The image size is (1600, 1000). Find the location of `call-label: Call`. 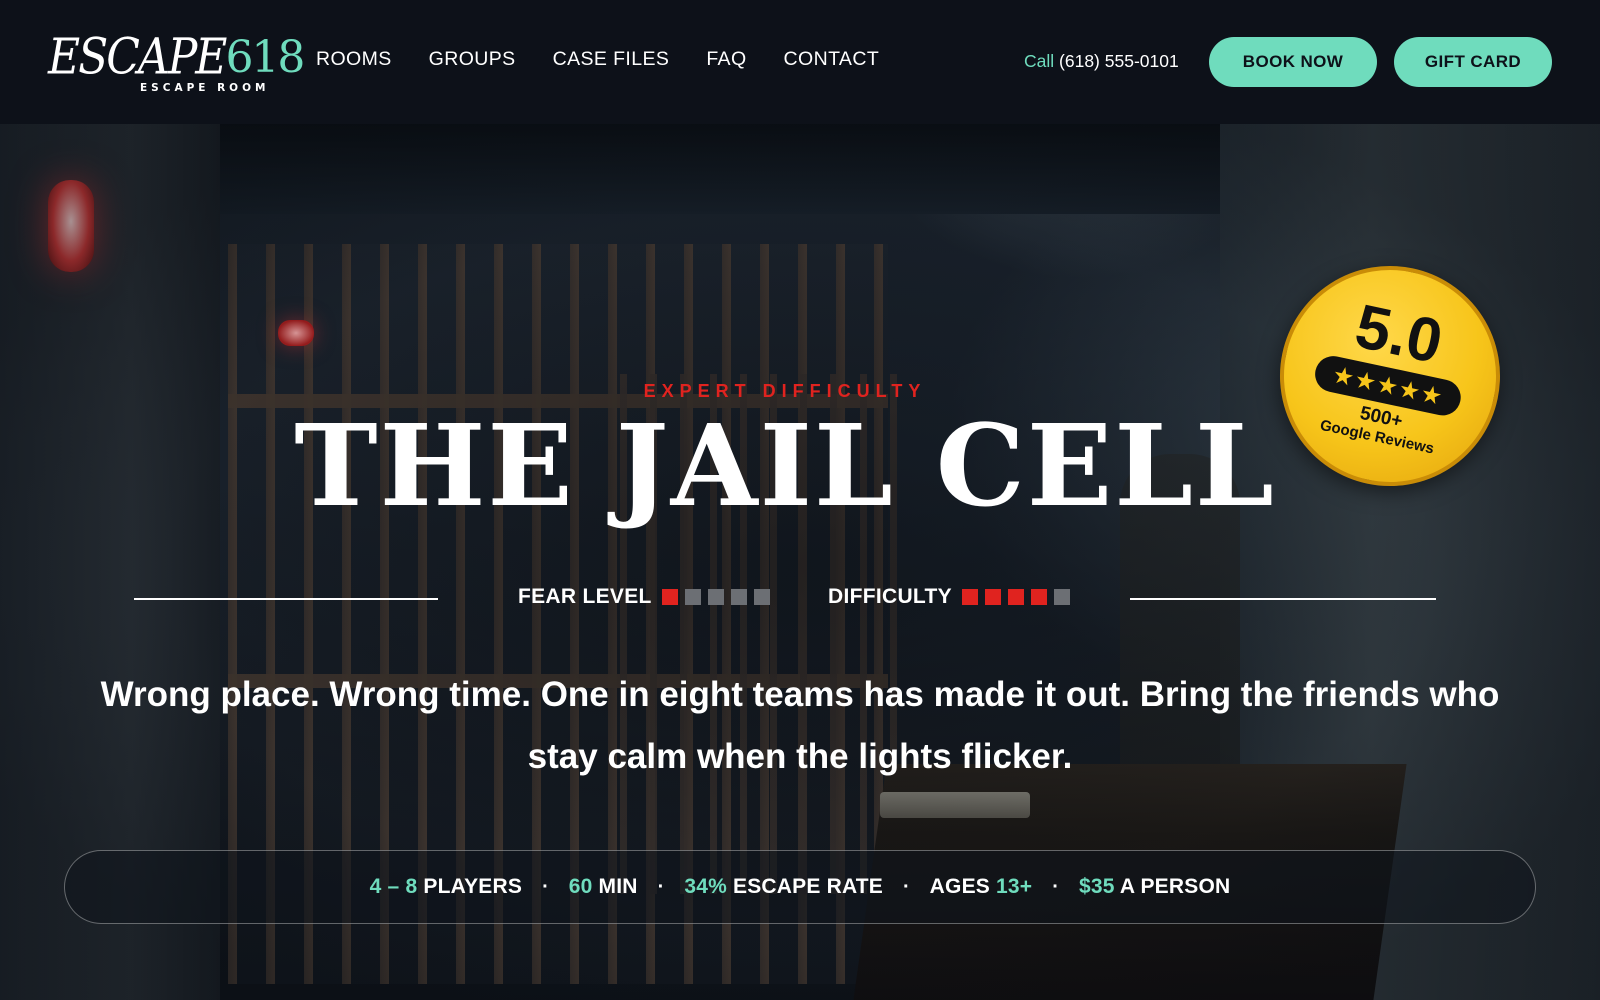

call-label: Call is located at coordinates (1039, 61).